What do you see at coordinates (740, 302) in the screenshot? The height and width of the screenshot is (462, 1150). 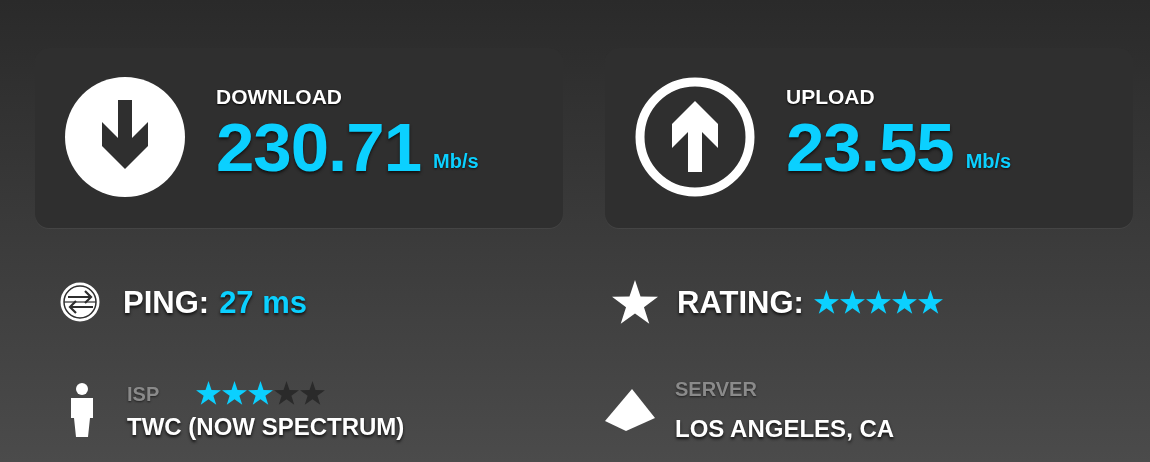 I see `rating-label: RATING:` at bounding box center [740, 302].